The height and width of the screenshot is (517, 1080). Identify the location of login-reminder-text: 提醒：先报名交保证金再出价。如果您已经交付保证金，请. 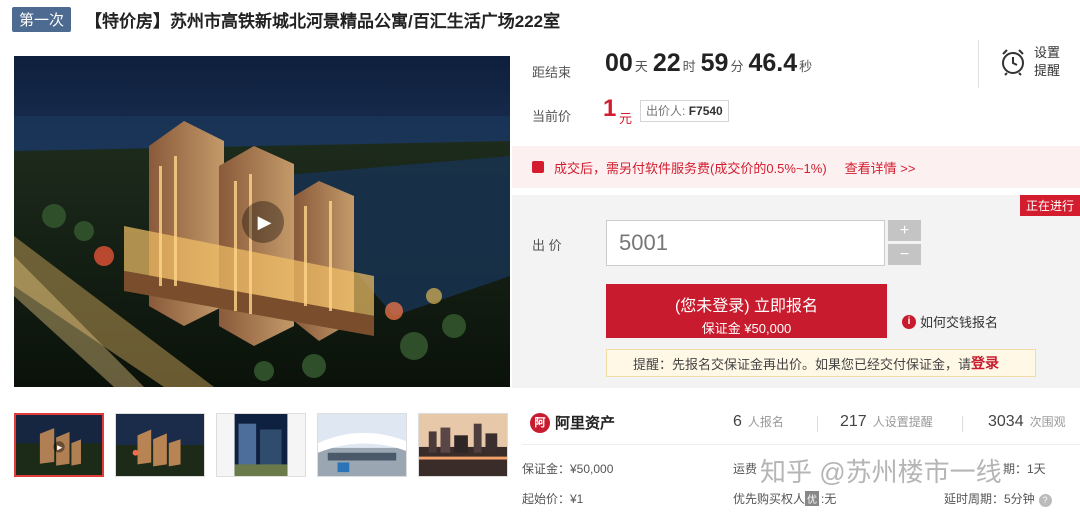
(802, 364).